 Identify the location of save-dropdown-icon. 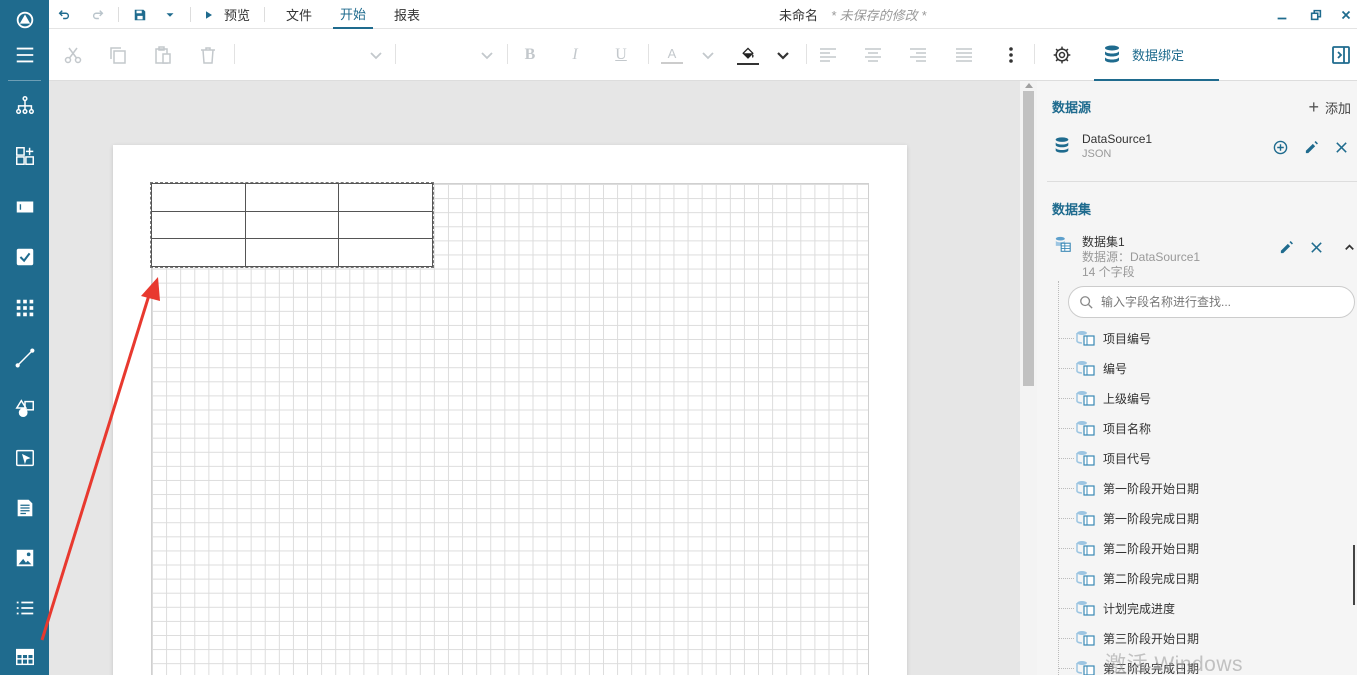
(170, 14).